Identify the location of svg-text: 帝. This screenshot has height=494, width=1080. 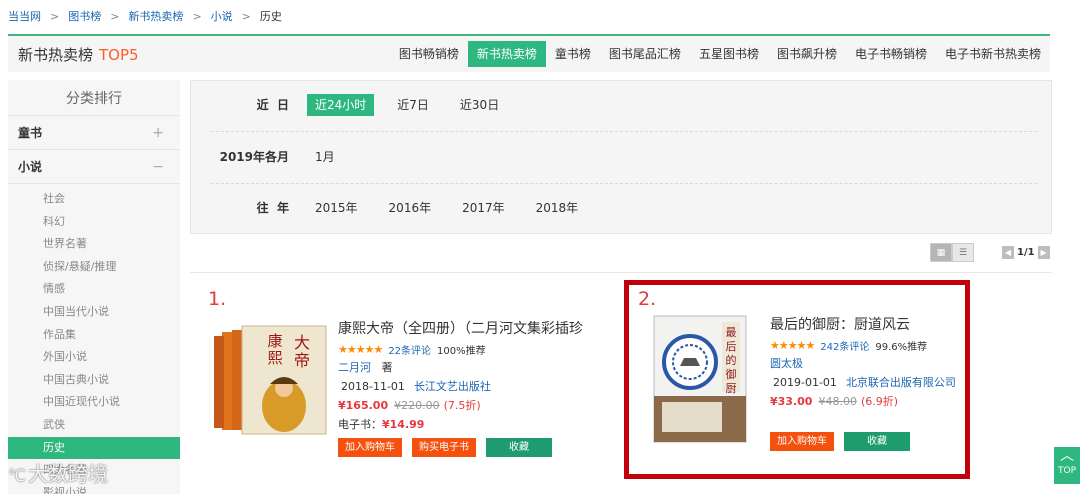
(302, 360).